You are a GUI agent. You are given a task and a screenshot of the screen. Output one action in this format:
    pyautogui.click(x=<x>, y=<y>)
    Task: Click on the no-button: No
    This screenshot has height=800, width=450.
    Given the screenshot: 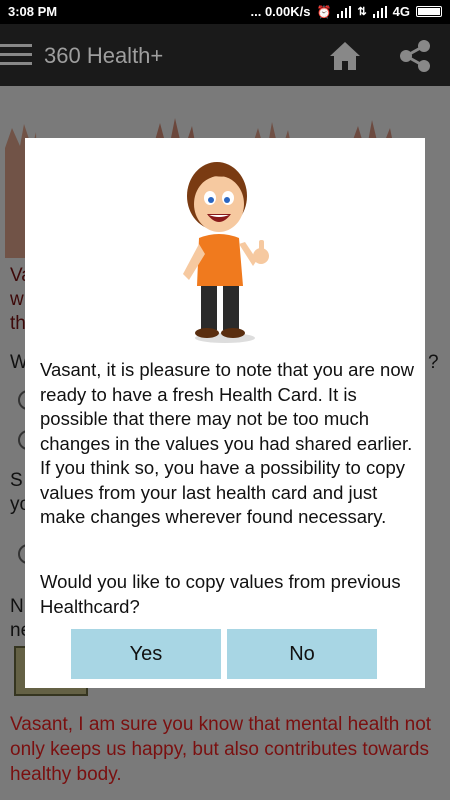 What is the action you would take?
    pyautogui.click(x=302, y=654)
    